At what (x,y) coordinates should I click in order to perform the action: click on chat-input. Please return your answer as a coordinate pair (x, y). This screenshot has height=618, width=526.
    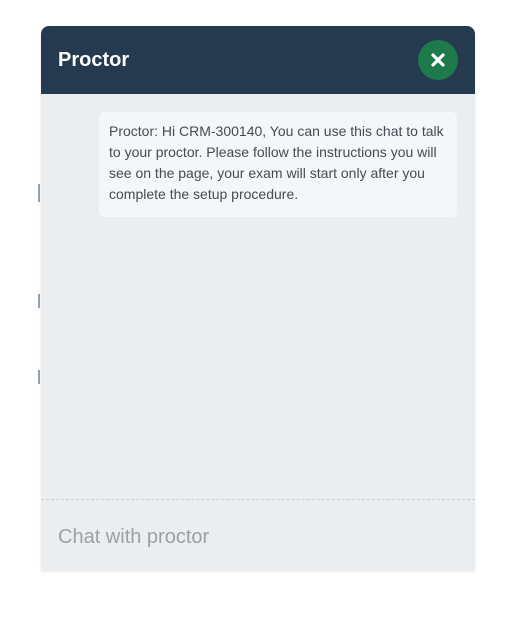
    Looking at the image, I should click on (258, 537).